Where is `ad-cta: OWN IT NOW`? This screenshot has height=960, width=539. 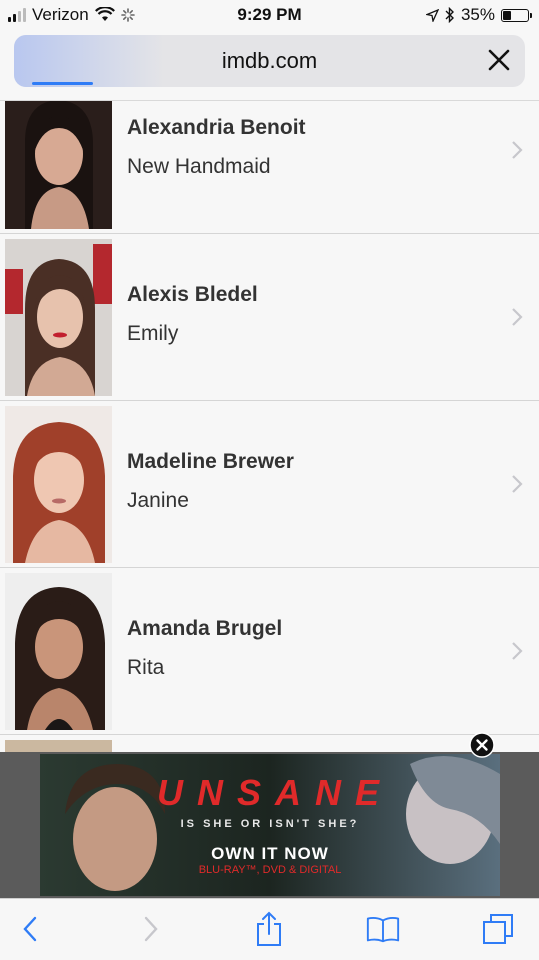 ad-cta: OWN IT NOW is located at coordinates (270, 854).